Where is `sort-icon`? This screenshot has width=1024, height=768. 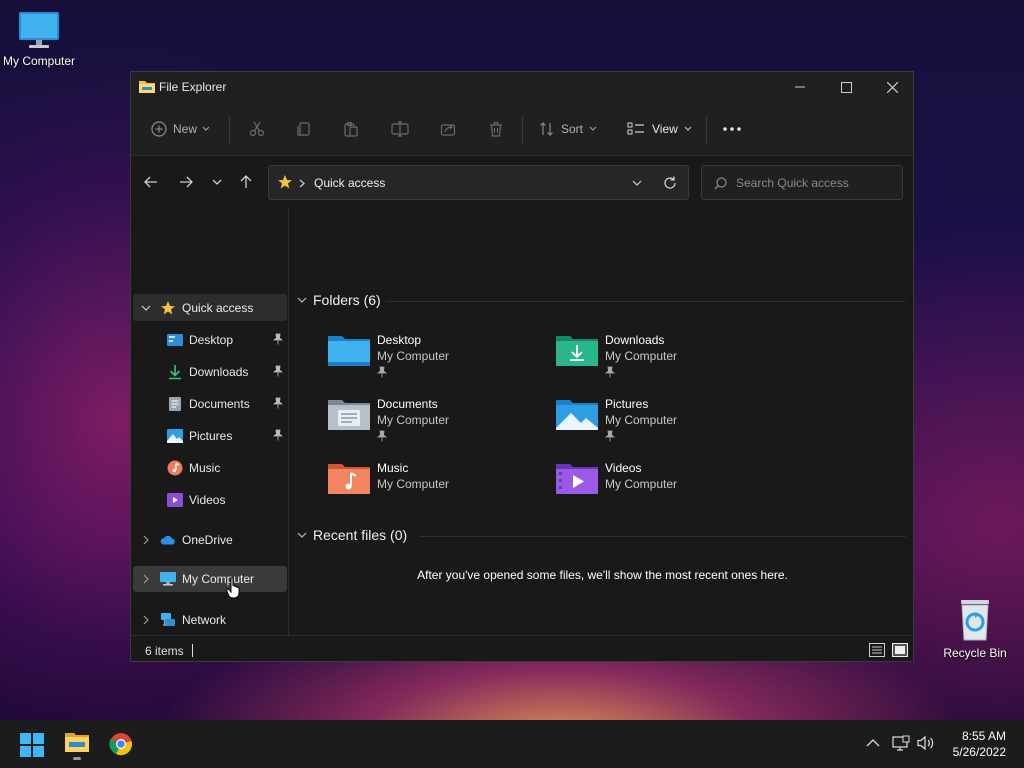 sort-icon is located at coordinates (546, 129).